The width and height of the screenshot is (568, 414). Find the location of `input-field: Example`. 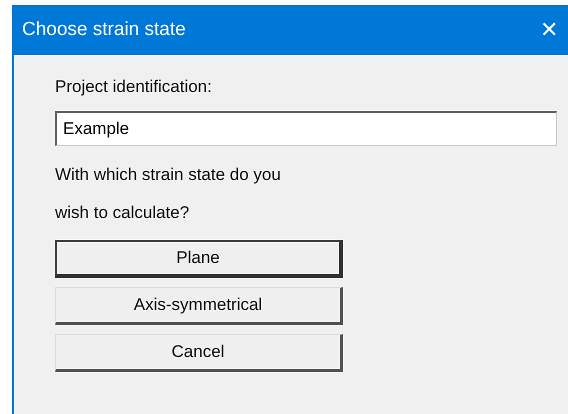

input-field: Example is located at coordinates (306, 128).